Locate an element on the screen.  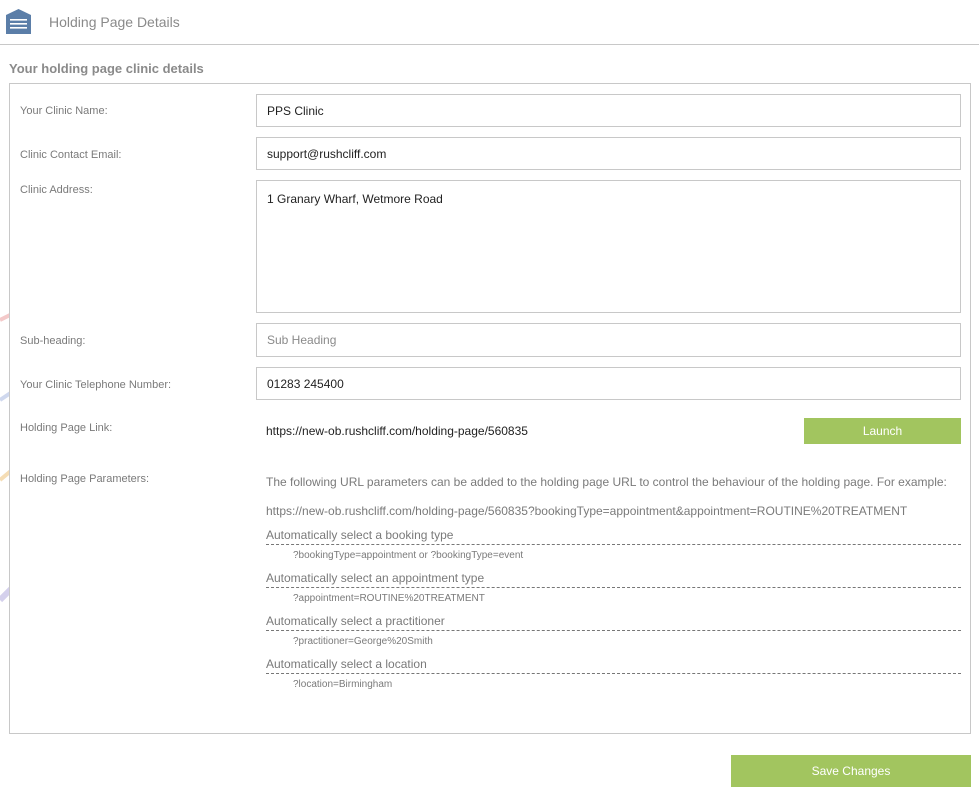
clinic-name-input is located at coordinates (608, 110).